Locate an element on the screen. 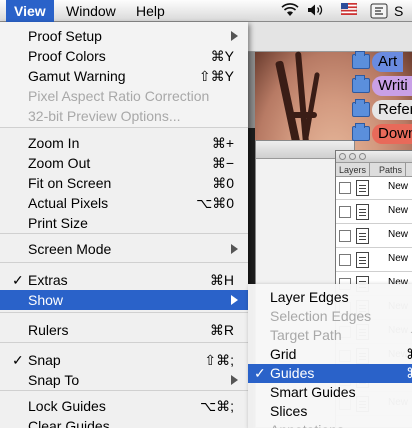  folder-label: Refer is located at coordinates (392, 110).